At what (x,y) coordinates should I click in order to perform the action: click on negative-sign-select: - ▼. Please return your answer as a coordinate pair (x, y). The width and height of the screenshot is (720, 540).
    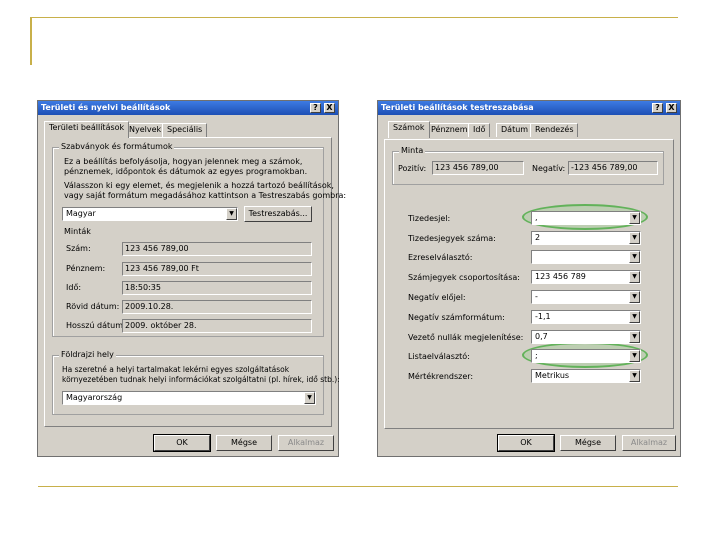
    Looking at the image, I should click on (586, 297).